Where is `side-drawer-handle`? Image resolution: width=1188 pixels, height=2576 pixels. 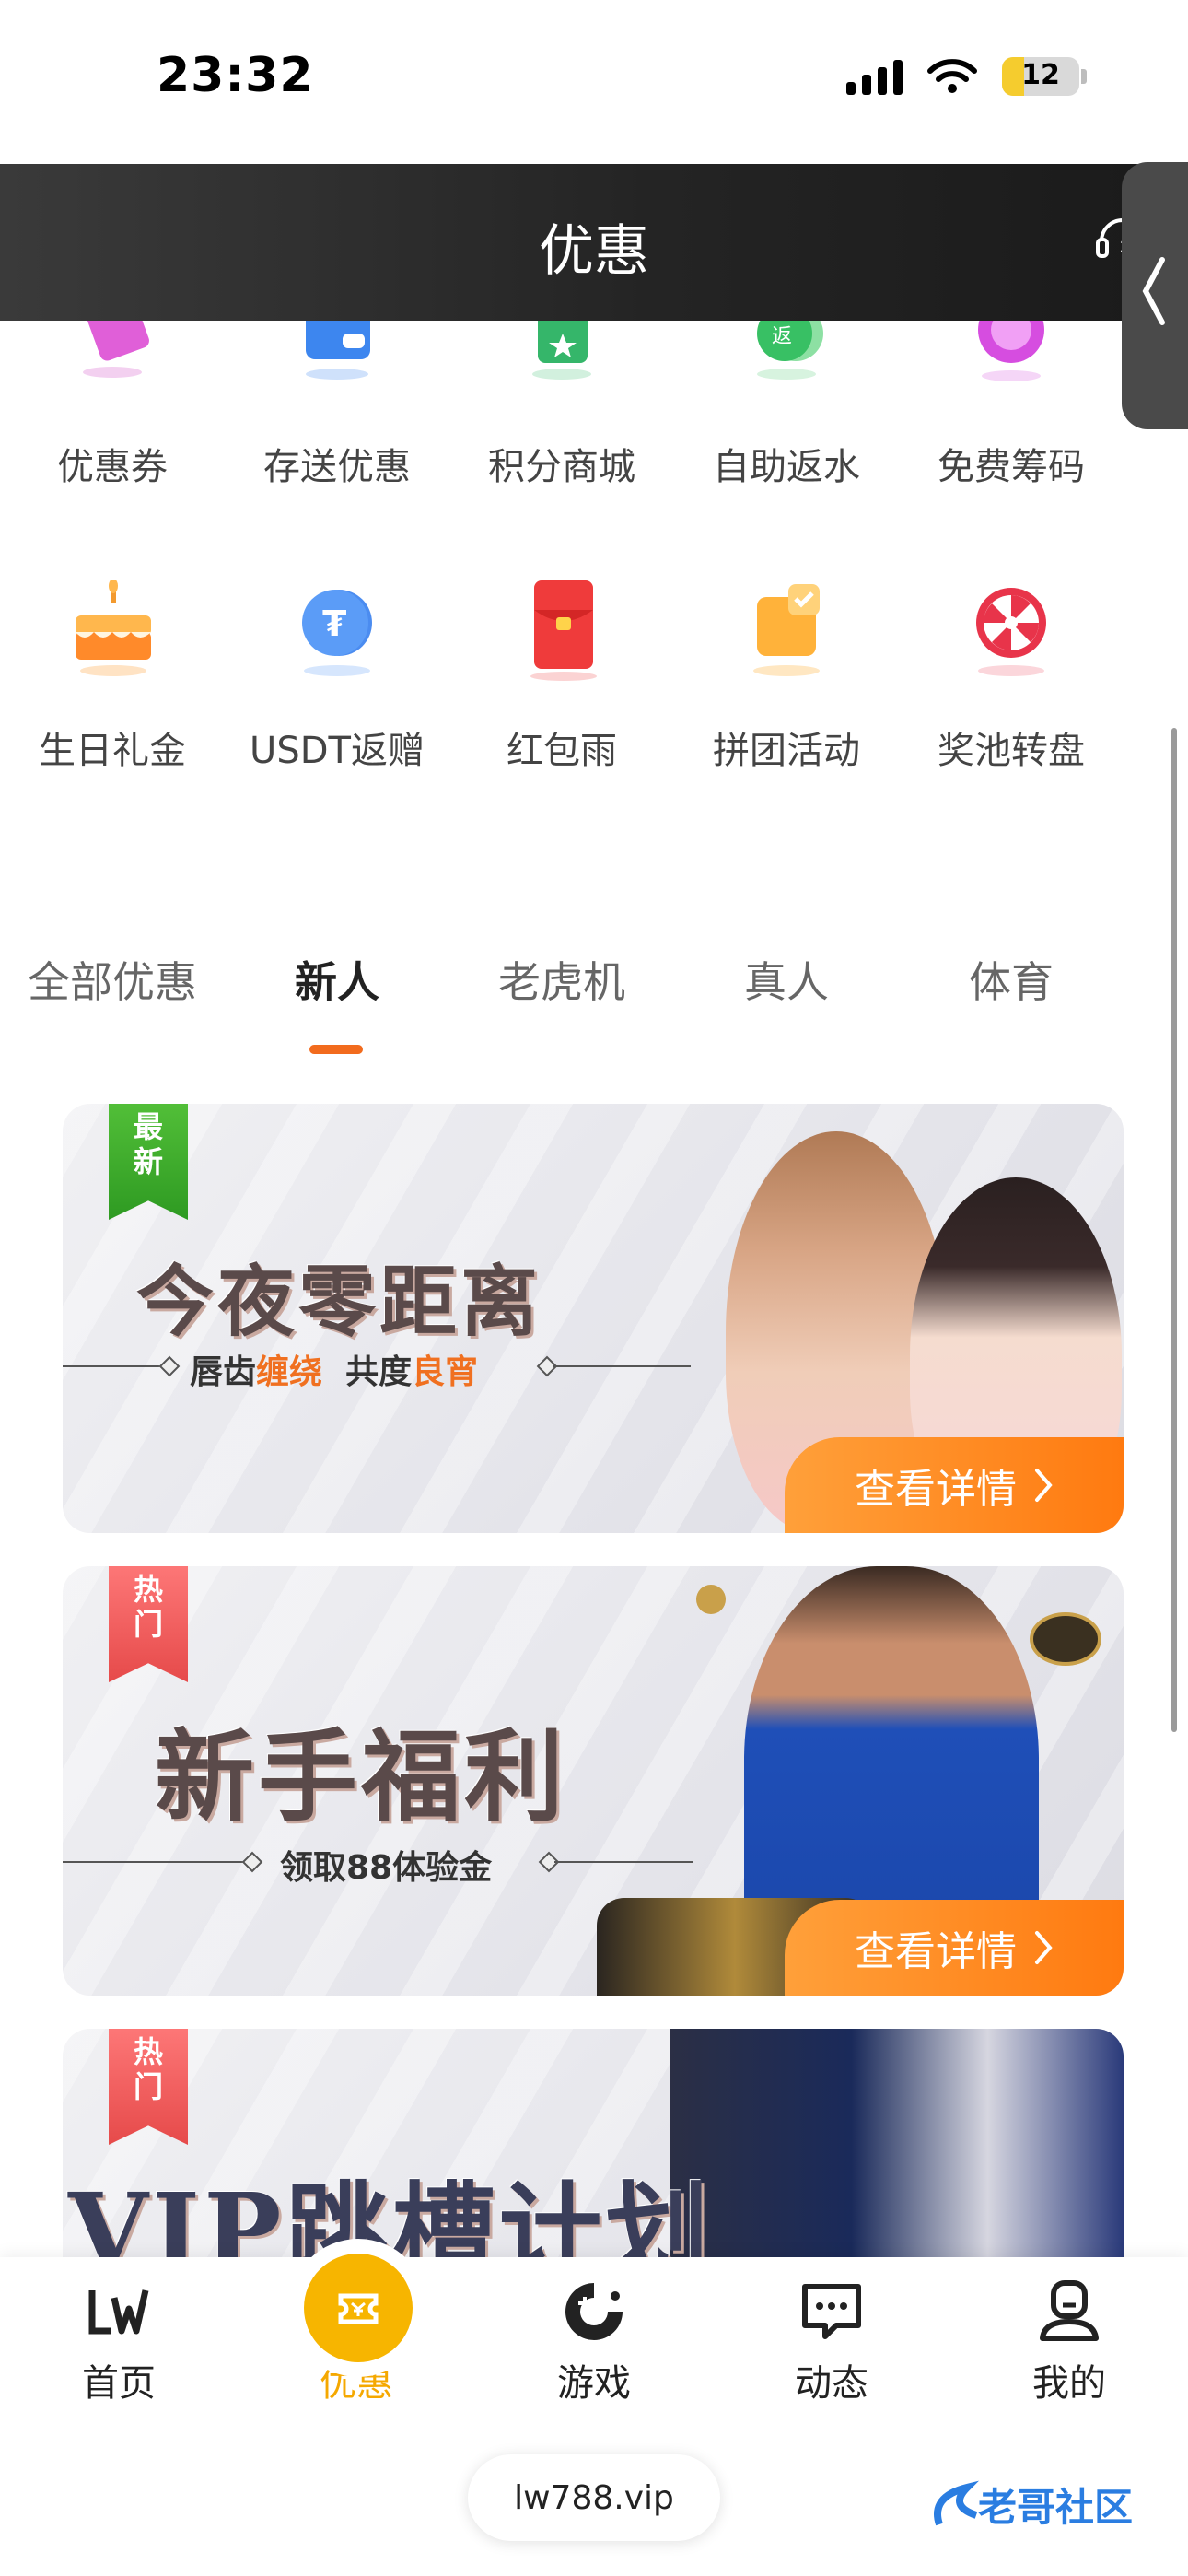 side-drawer-handle is located at coordinates (1155, 295).